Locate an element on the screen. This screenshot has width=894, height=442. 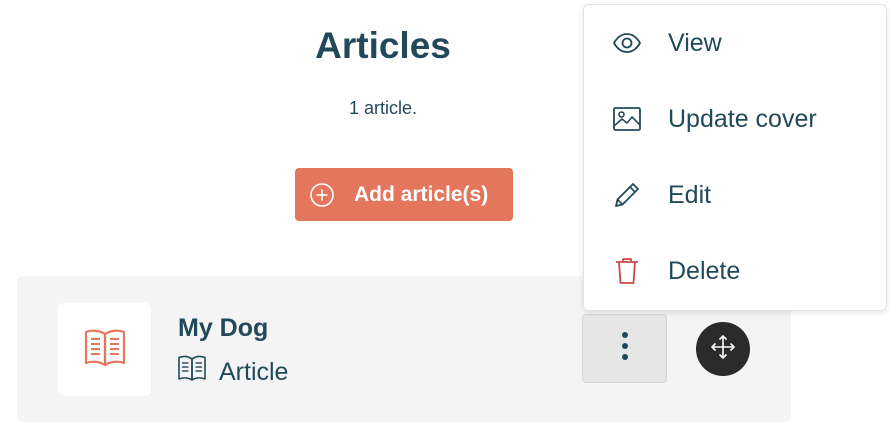
add-articles-button: Add article(s) is located at coordinates (404, 194).